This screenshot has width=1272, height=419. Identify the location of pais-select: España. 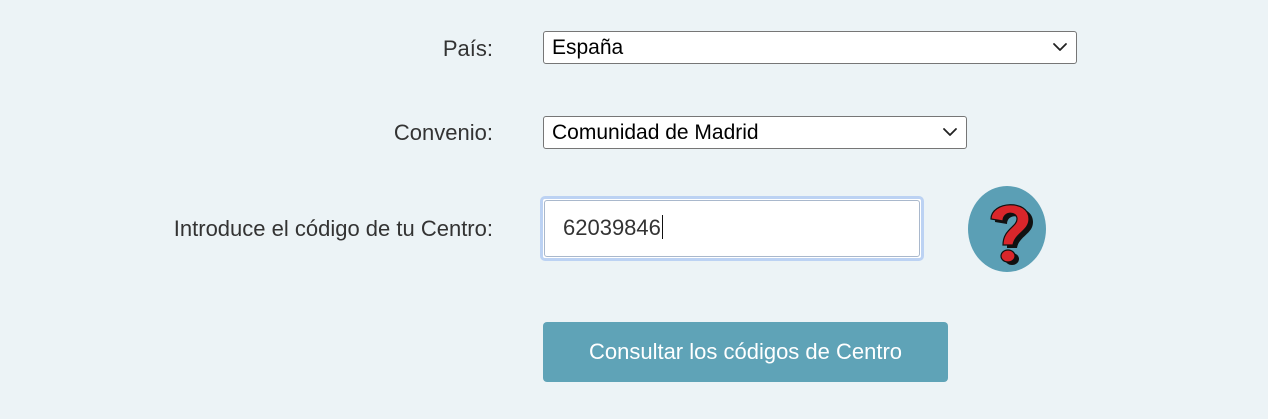
(810, 47).